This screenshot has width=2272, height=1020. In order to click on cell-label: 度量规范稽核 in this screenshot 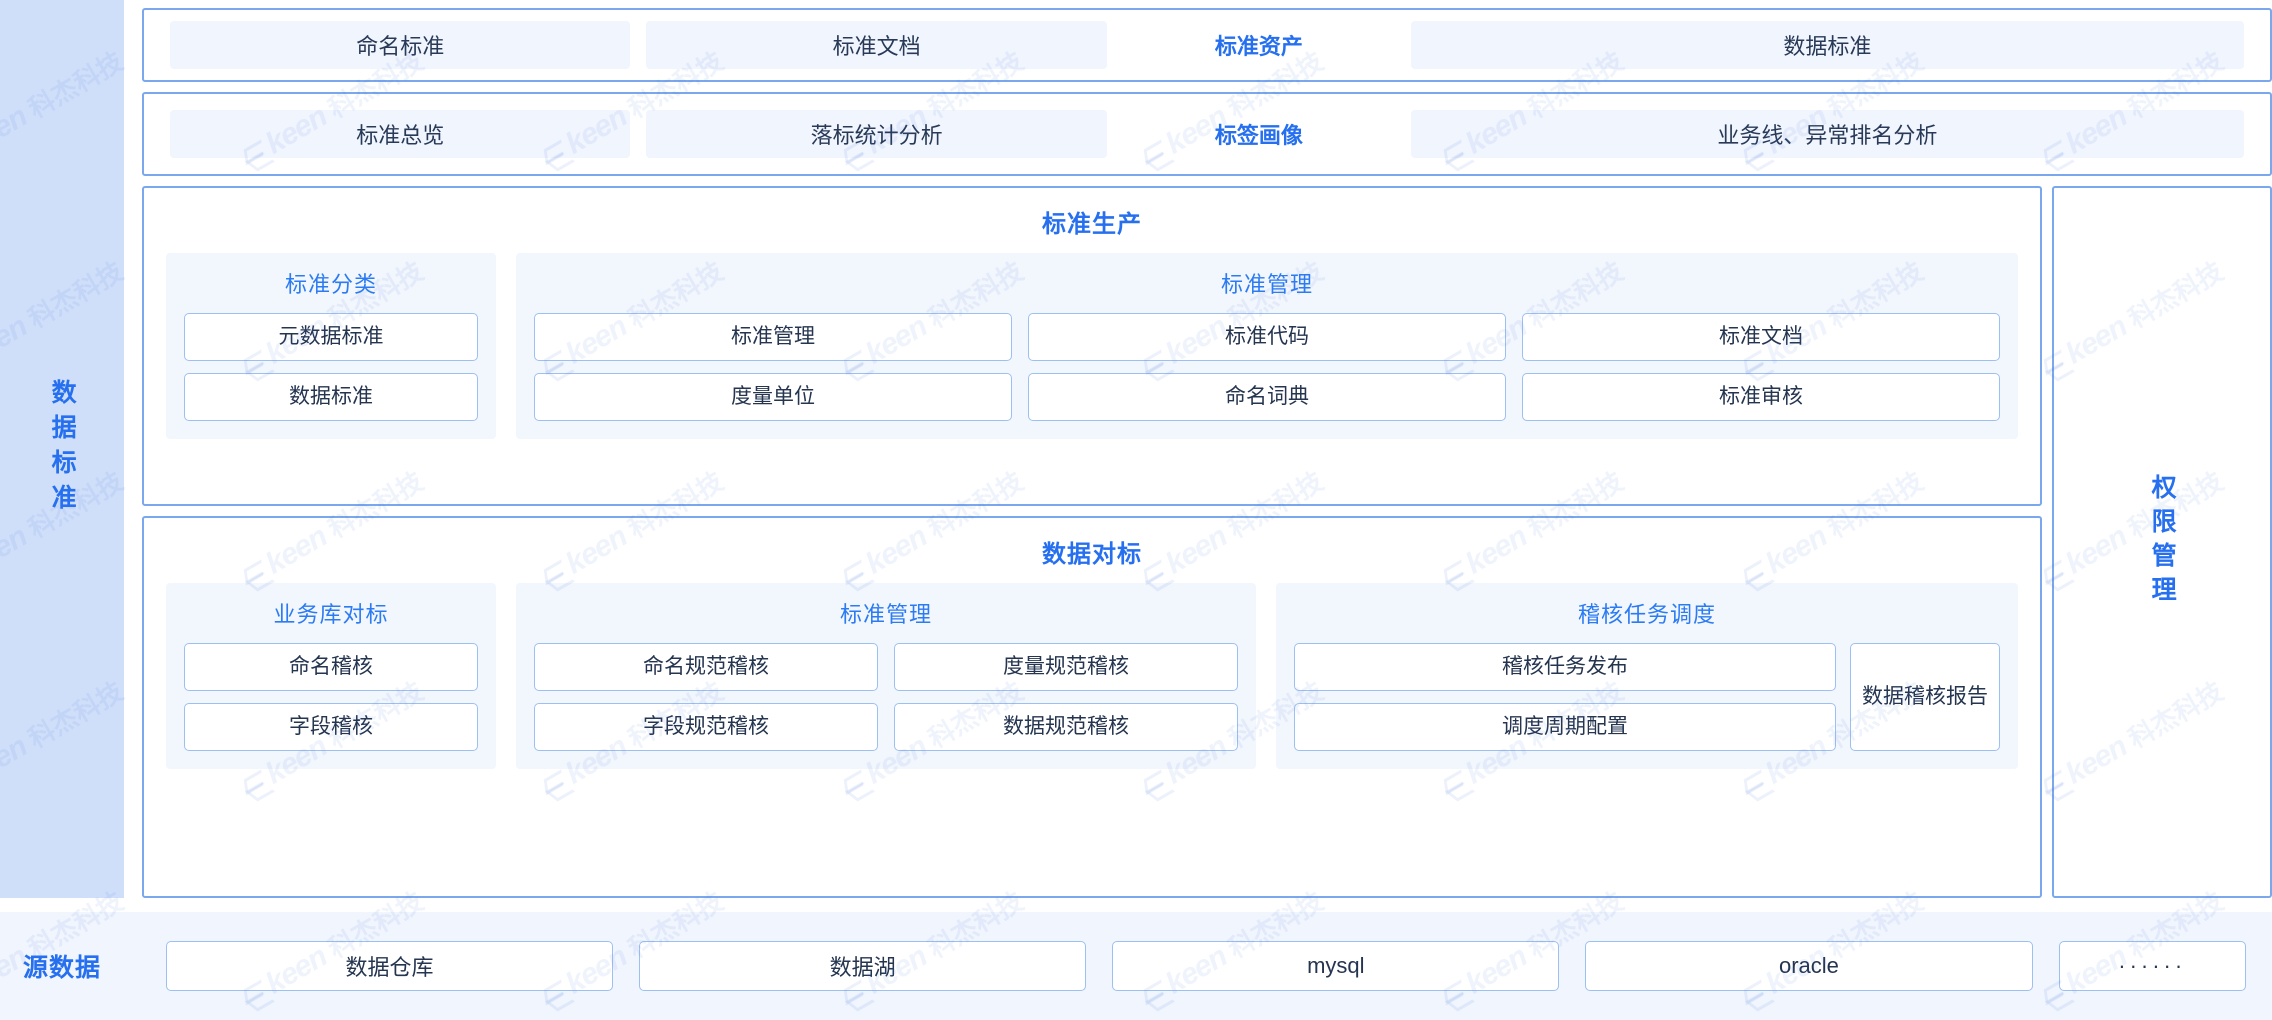, I will do `click(1066, 666)`.